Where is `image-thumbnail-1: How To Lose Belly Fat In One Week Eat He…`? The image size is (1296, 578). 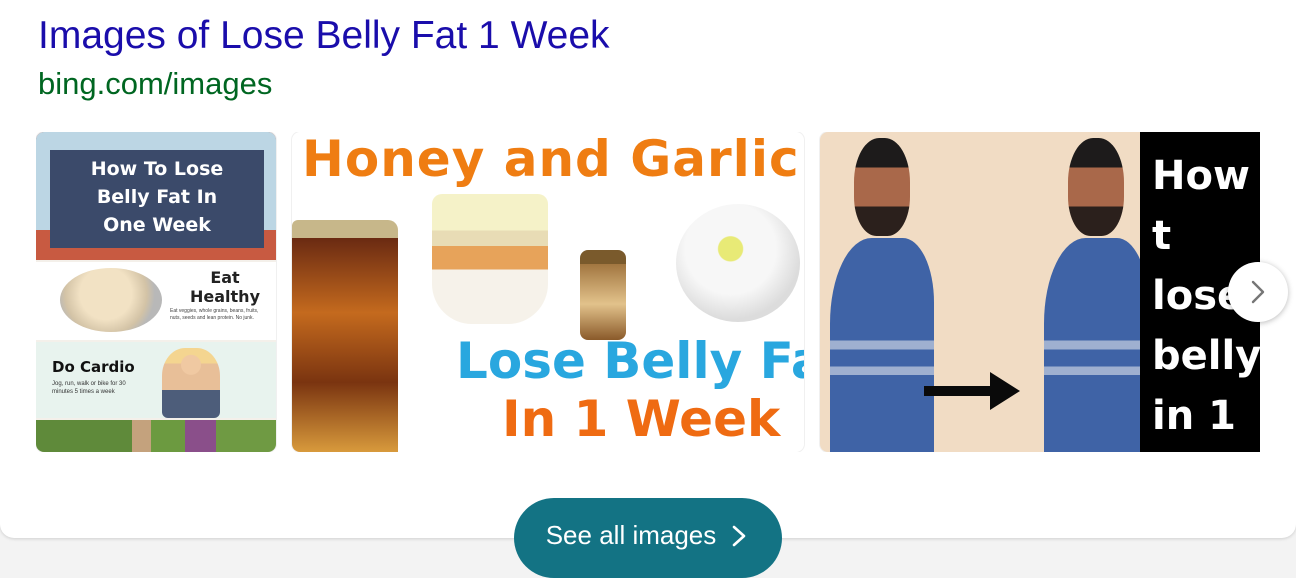
image-thumbnail-1: How To Lose Belly Fat In One Week Eat He… is located at coordinates (156, 292).